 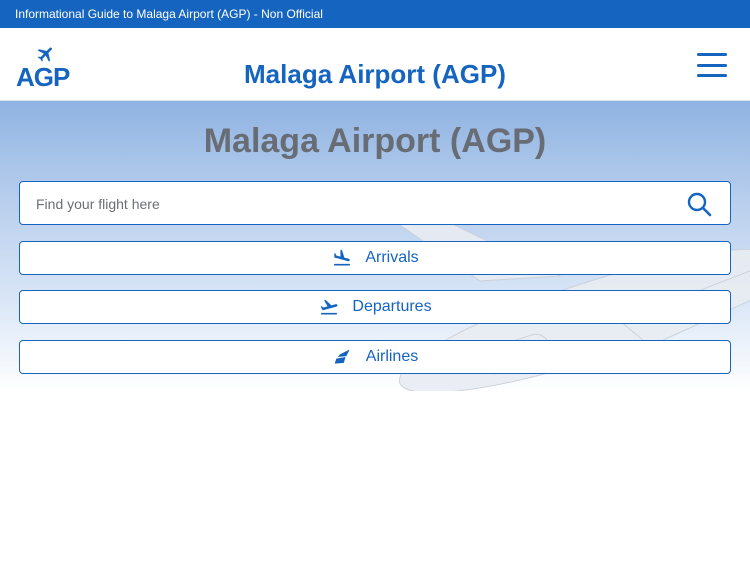 I want to click on search-icon, so click(x=699, y=204).